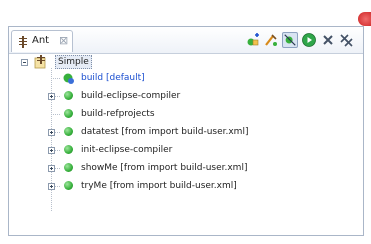 The image size is (371, 244). What do you see at coordinates (328, 40) in the screenshot?
I see `remove-icon` at bounding box center [328, 40].